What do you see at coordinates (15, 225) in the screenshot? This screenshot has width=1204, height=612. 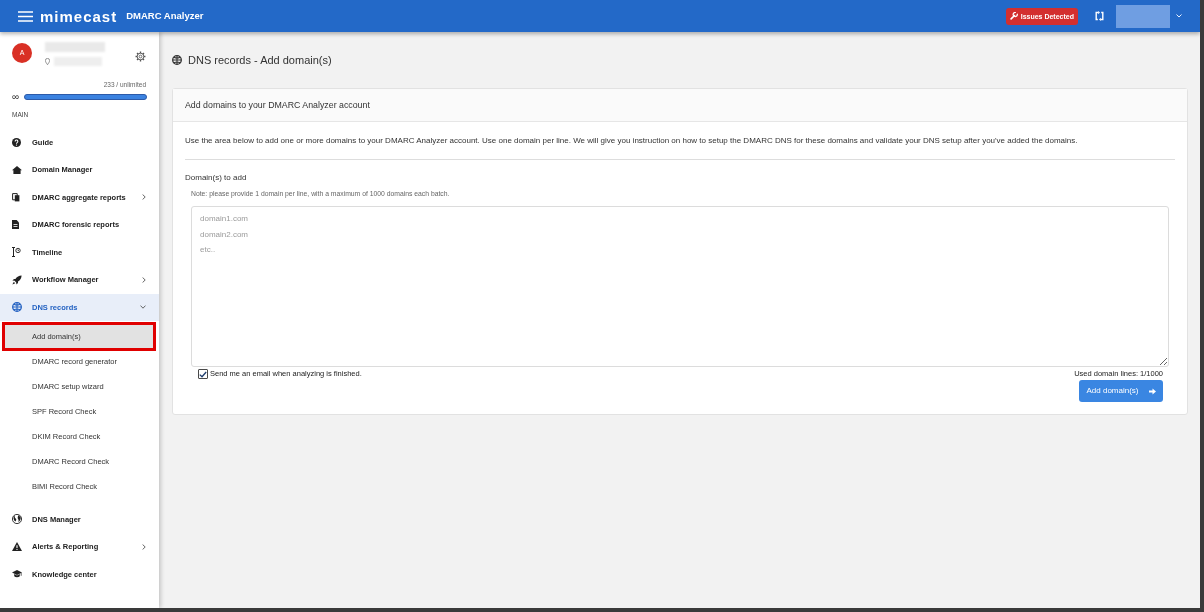 I see `file-icon` at bounding box center [15, 225].